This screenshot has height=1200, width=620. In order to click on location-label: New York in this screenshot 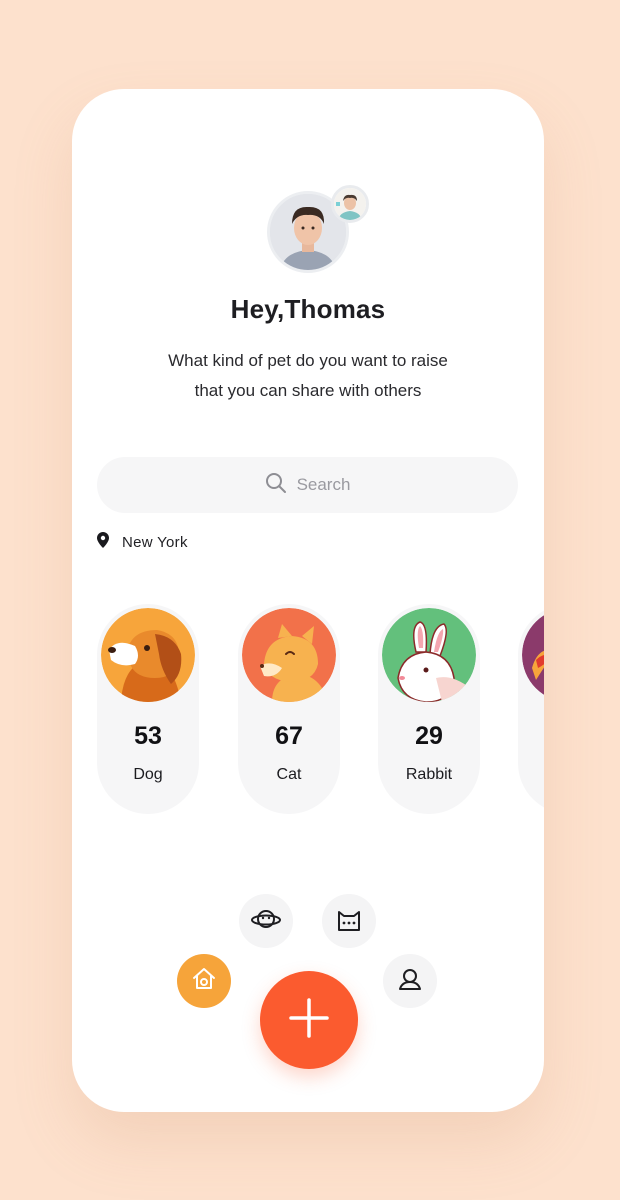, I will do `click(155, 542)`.